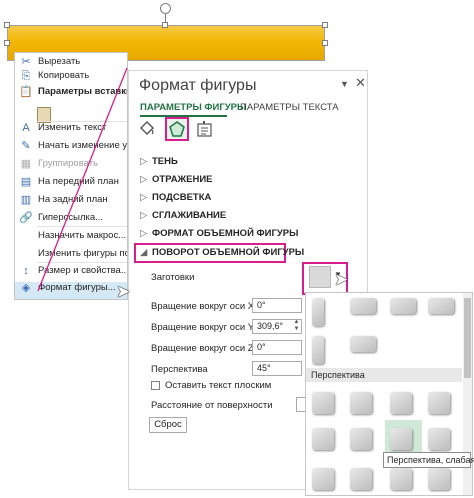 This screenshot has height=498, width=474. What do you see at coordinates (7, 43) in the screenshot?
I see `resize-handle-left` at bounding box center [7, 43].